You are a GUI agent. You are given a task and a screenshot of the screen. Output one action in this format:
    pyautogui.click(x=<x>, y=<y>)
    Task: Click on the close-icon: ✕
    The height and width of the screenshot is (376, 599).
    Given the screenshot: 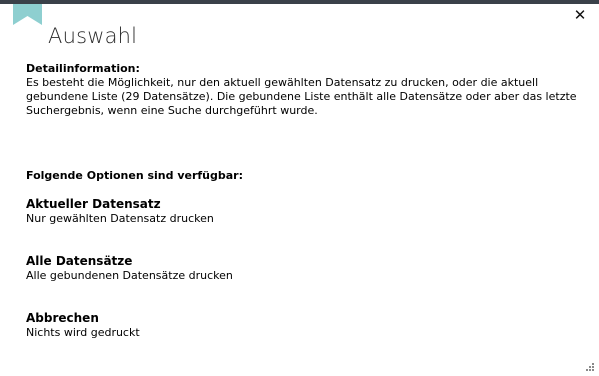 What is the action you would take?
    pyautogui.click(x=580, y=15)
    